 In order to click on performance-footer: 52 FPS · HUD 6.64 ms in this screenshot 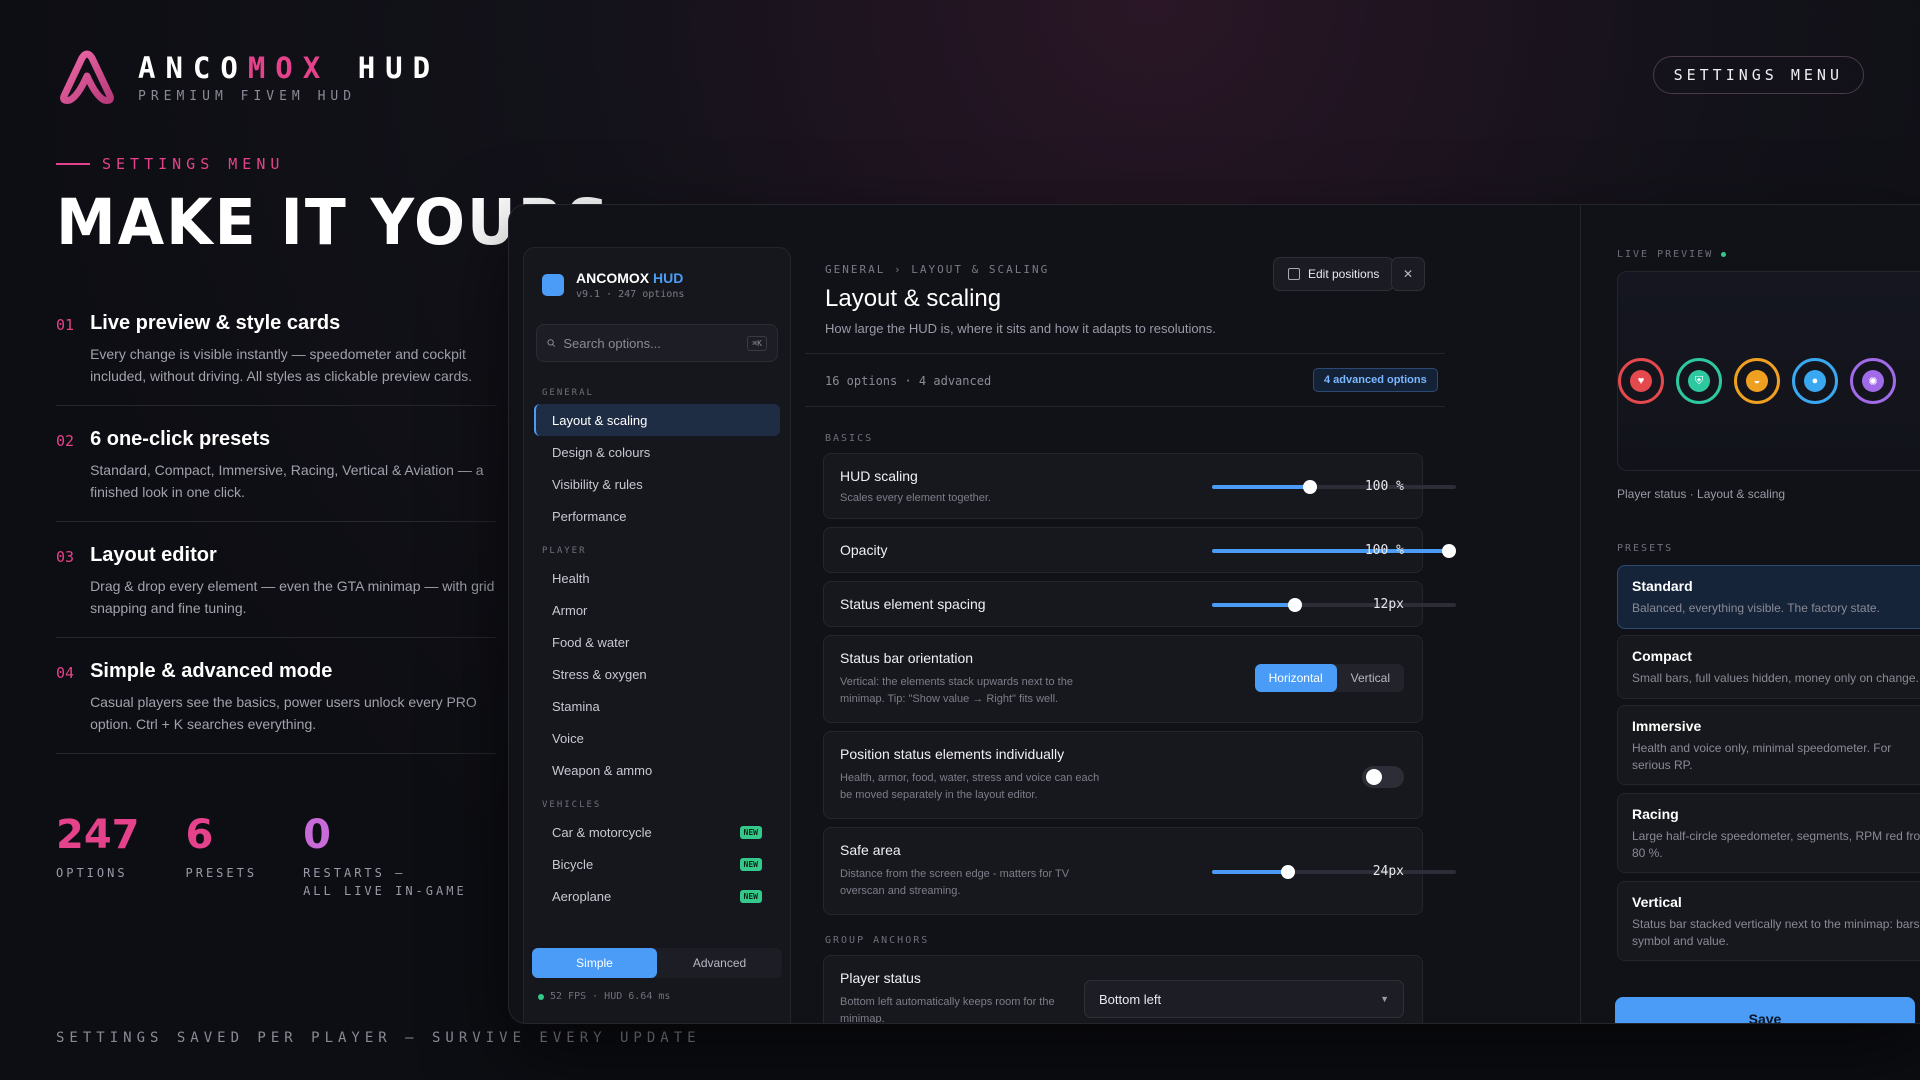, I will do `click(604, 996)`.